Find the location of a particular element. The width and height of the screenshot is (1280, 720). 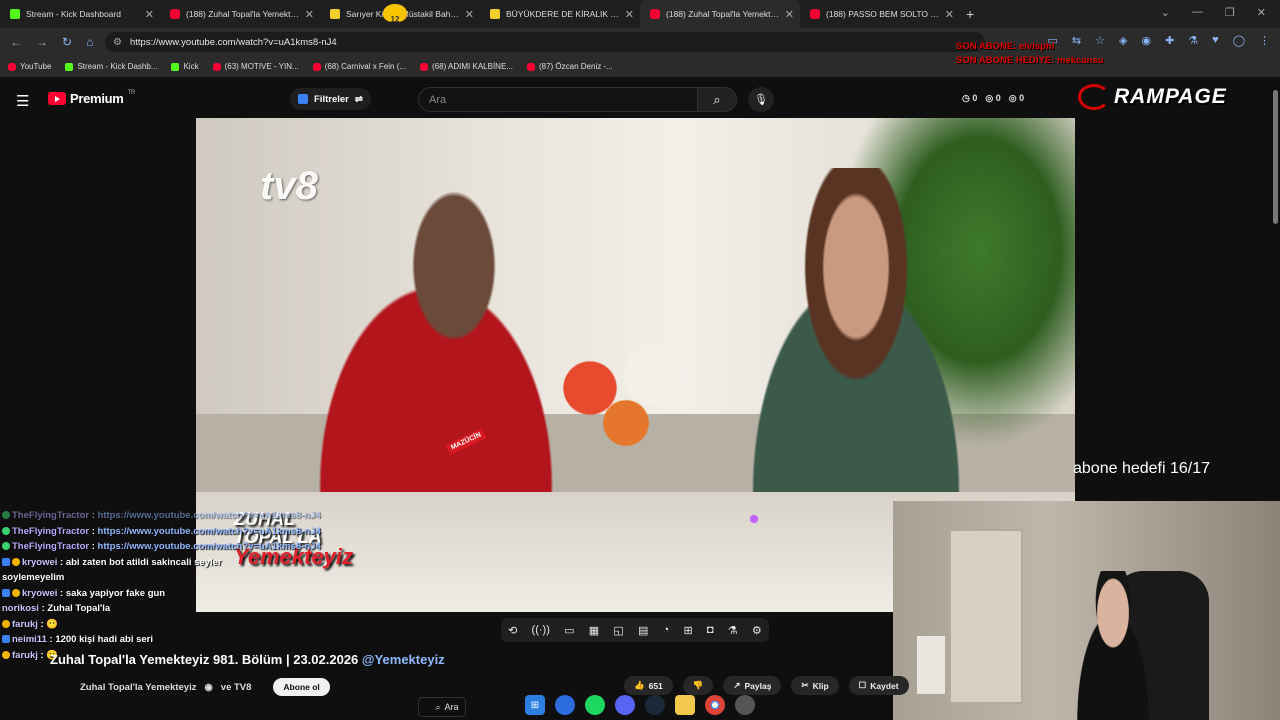

maximize-icon: ❐ is located at coordinates (1230, 12).